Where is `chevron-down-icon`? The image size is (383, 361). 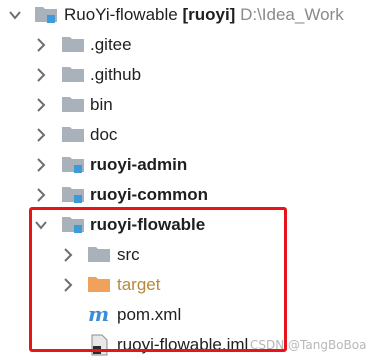 chevron-down-icon is located at coordinates (15, 15).